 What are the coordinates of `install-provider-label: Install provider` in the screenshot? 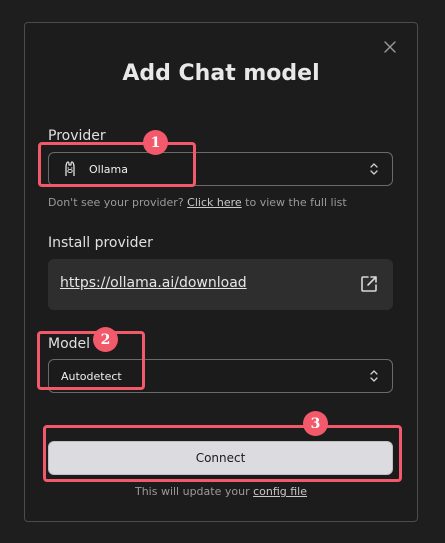 It's located at (100, 243).